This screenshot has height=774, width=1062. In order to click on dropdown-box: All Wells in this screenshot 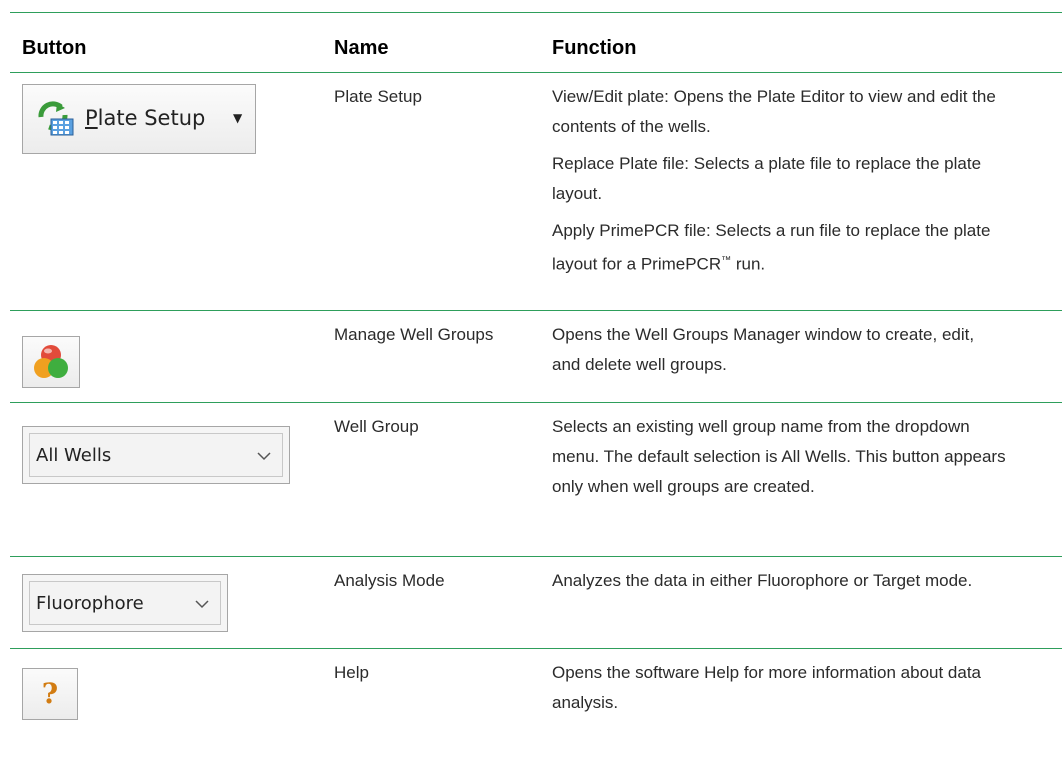, I will do `click(156, 455)`.